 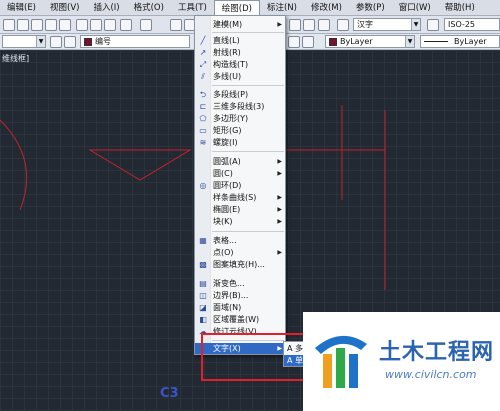 What do you see at coordinates (223, 252) in the screenshot?
I see `menu-item-label: 点(O)` at bounding box center [223, 252].